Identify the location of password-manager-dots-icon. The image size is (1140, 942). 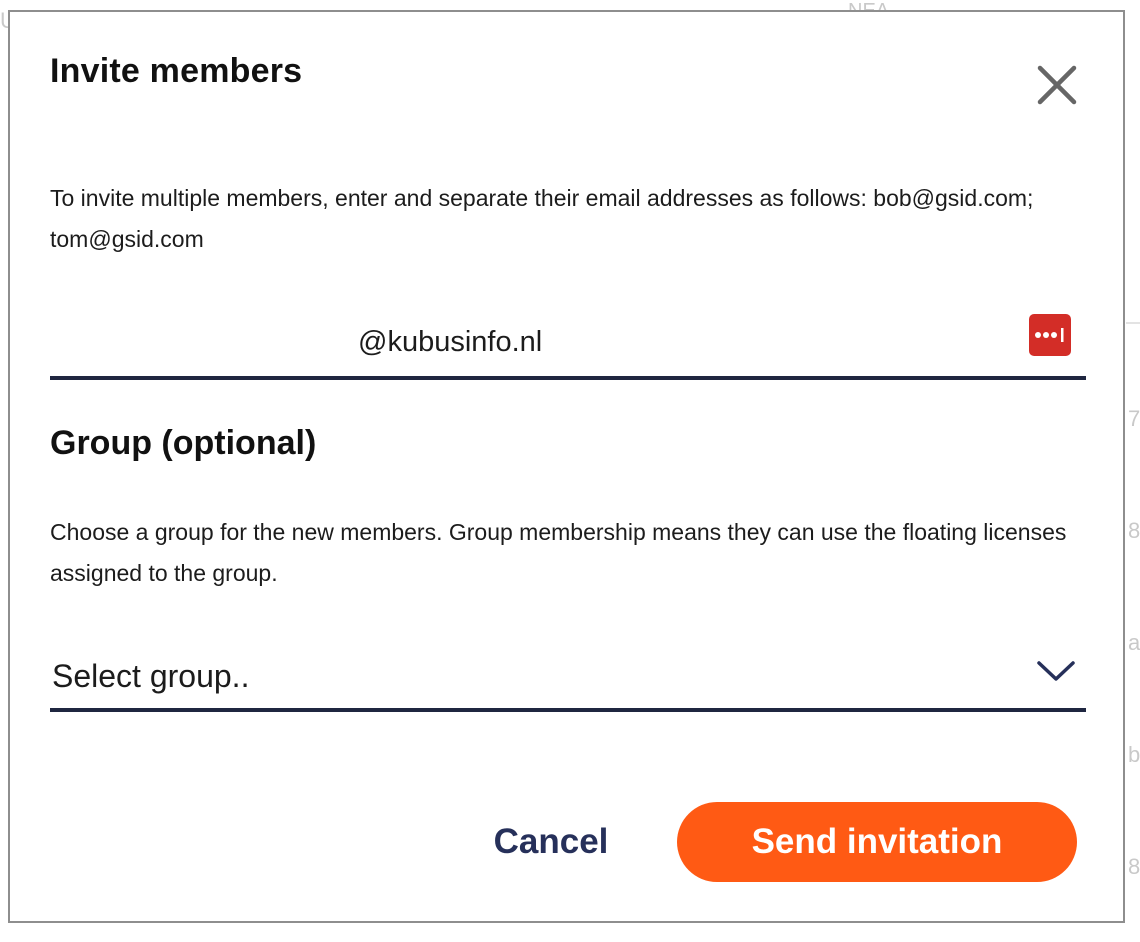
(1049, 335).